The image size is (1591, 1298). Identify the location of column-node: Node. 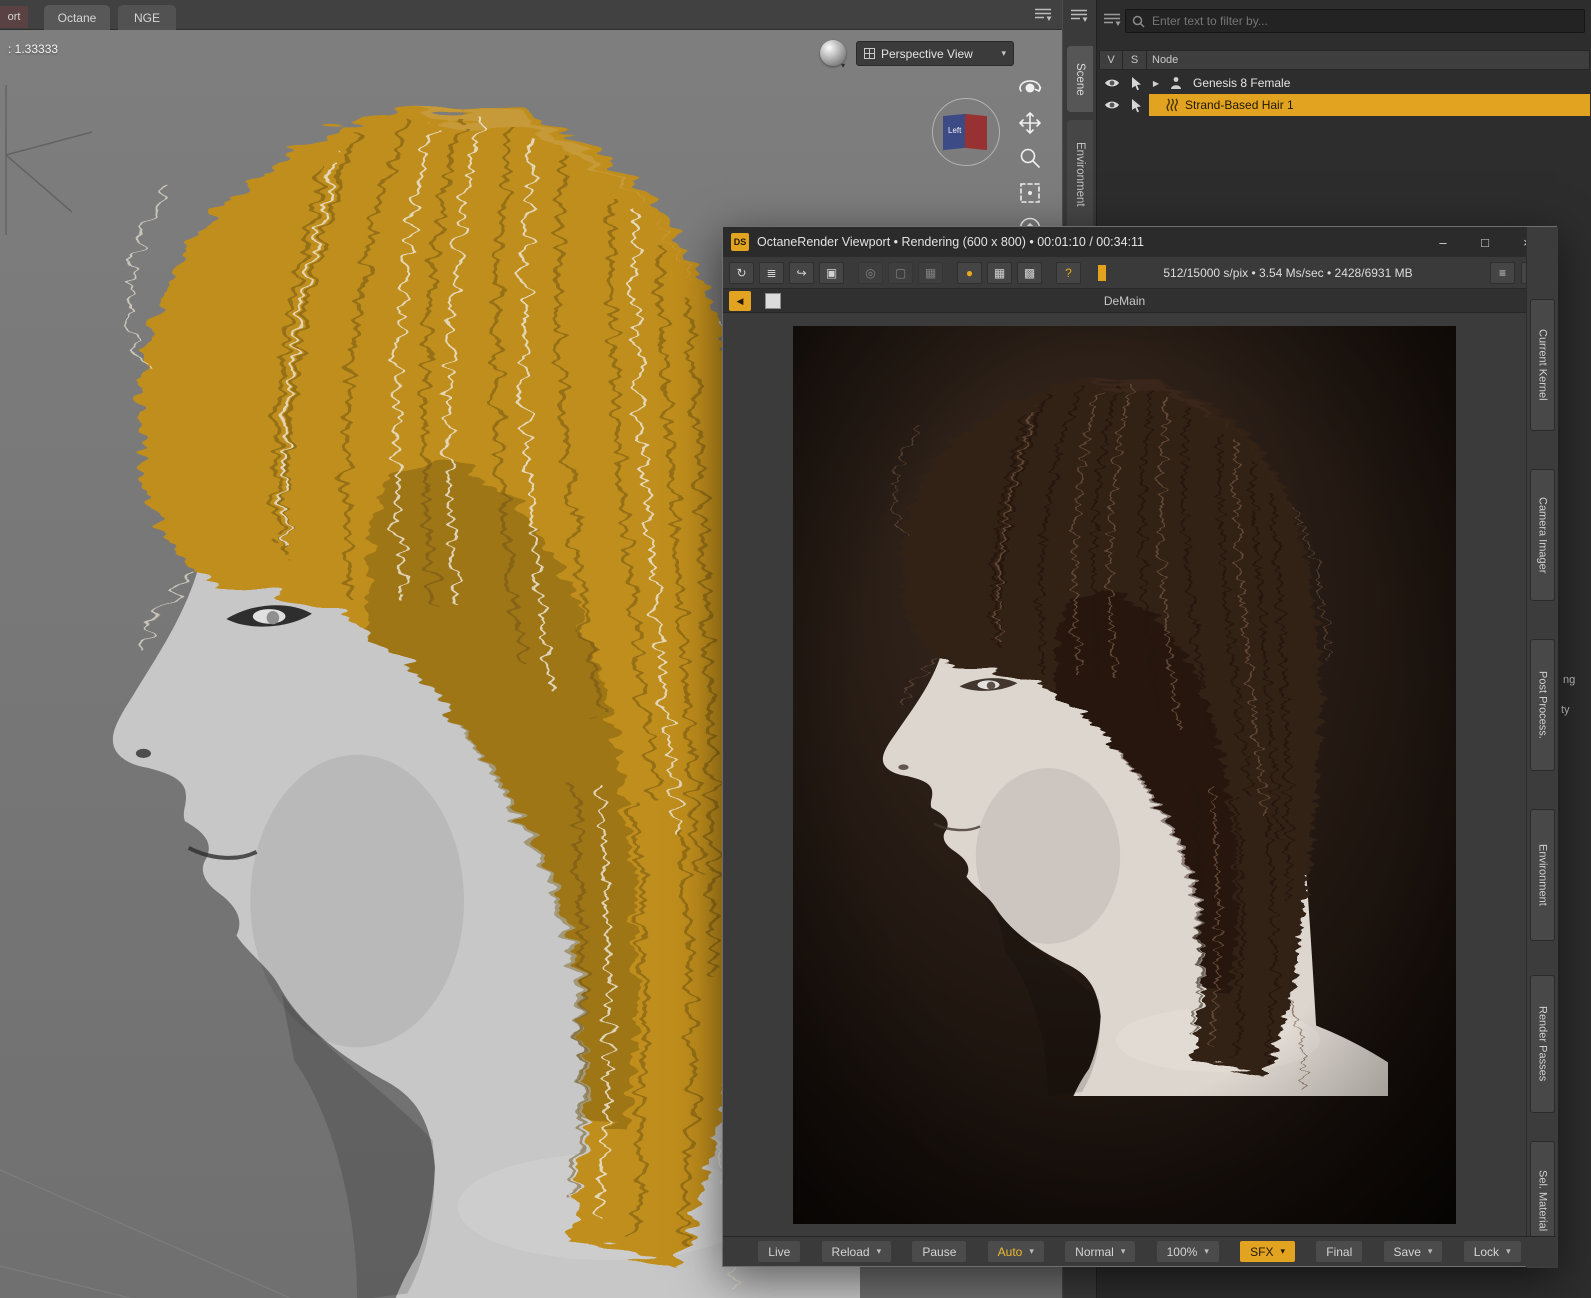
(1368, 60).